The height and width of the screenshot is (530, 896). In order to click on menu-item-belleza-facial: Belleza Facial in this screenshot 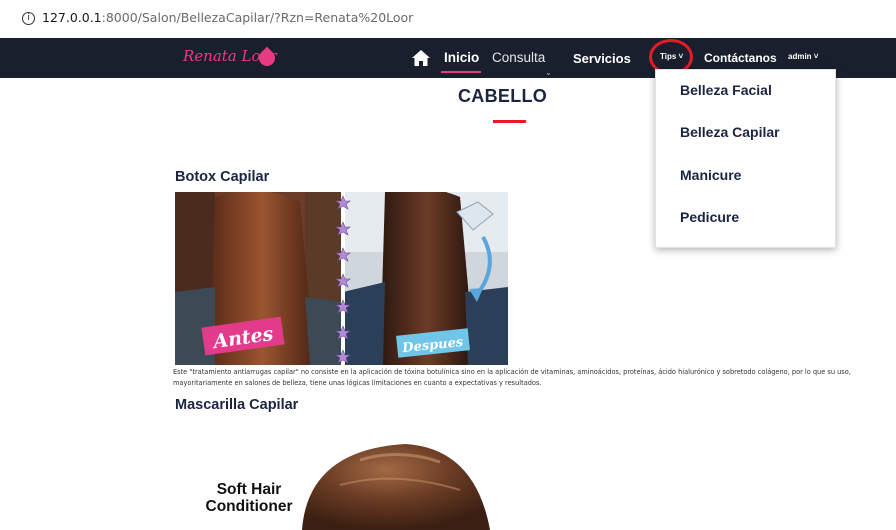, I will do `click(726, 90)`.